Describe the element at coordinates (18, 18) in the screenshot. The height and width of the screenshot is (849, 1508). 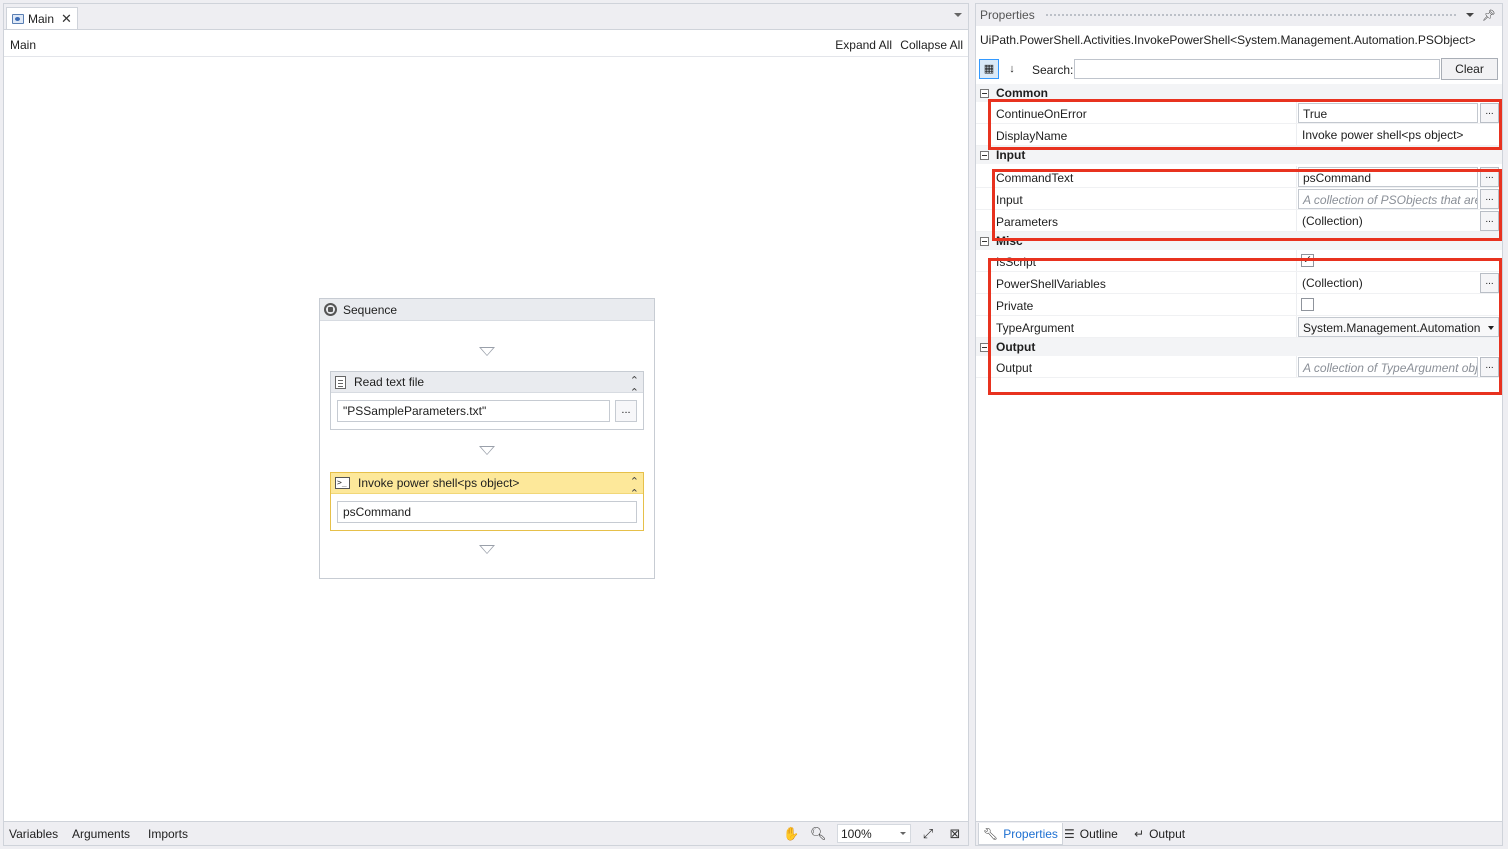
I see `workflow-icon` at that location.